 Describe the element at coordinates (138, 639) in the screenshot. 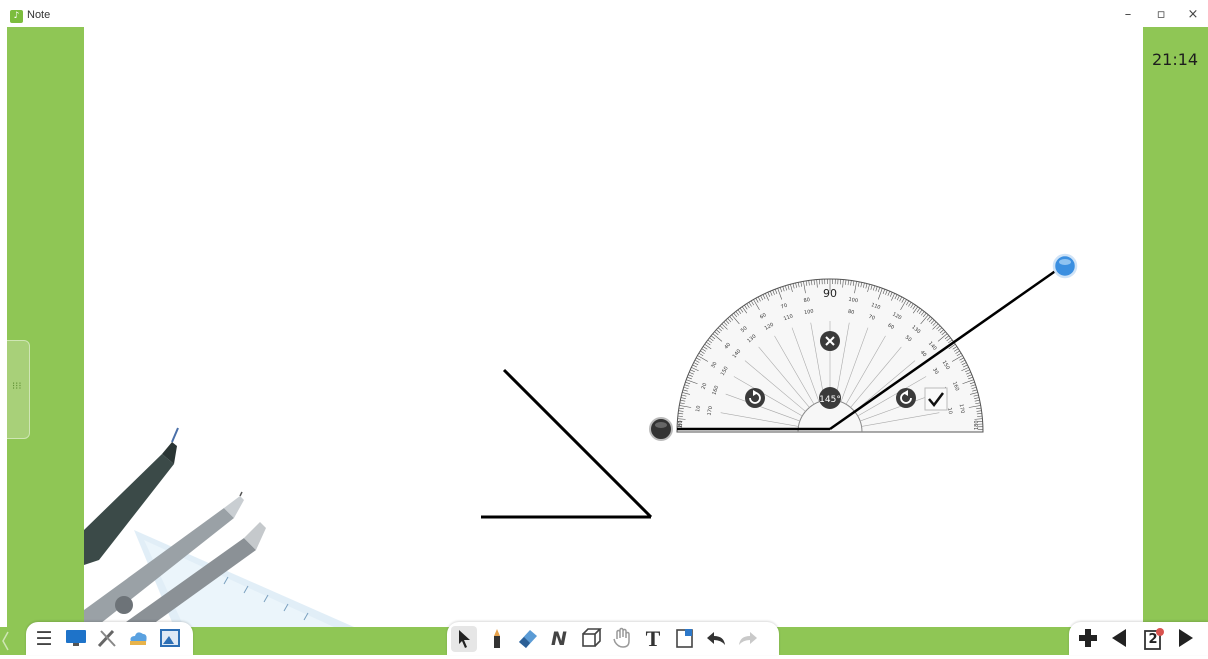

I see `cloud-upload-icon` at that location.